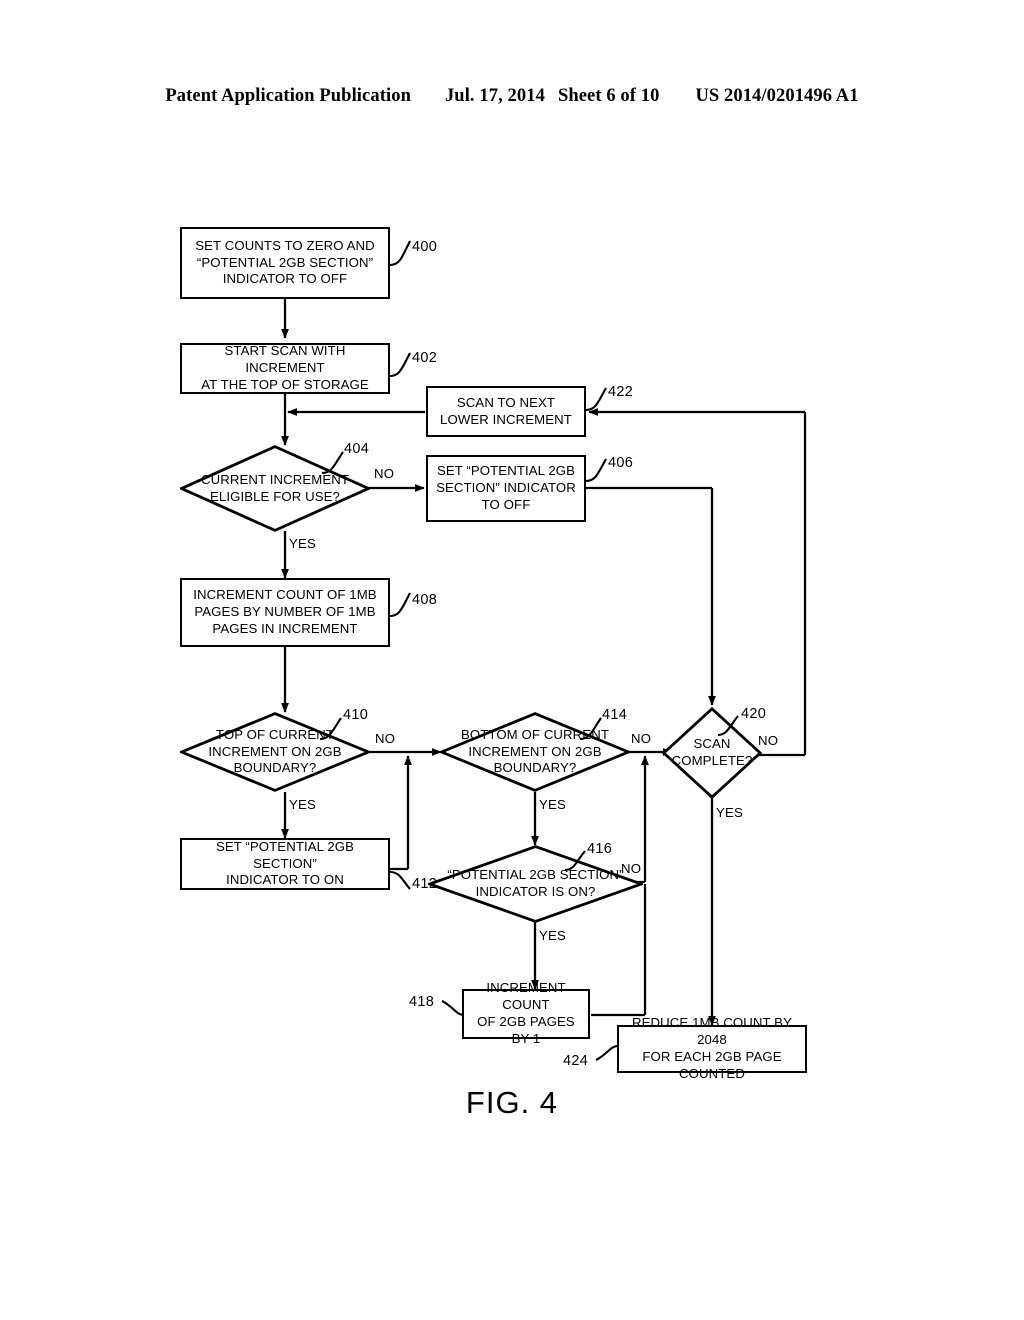 The image size is (1024, 1320). What do you see at coordinates (302, 804) in the screenshot?
I see `branch-label-410-yes: YES` at bounding box center [302, 804].